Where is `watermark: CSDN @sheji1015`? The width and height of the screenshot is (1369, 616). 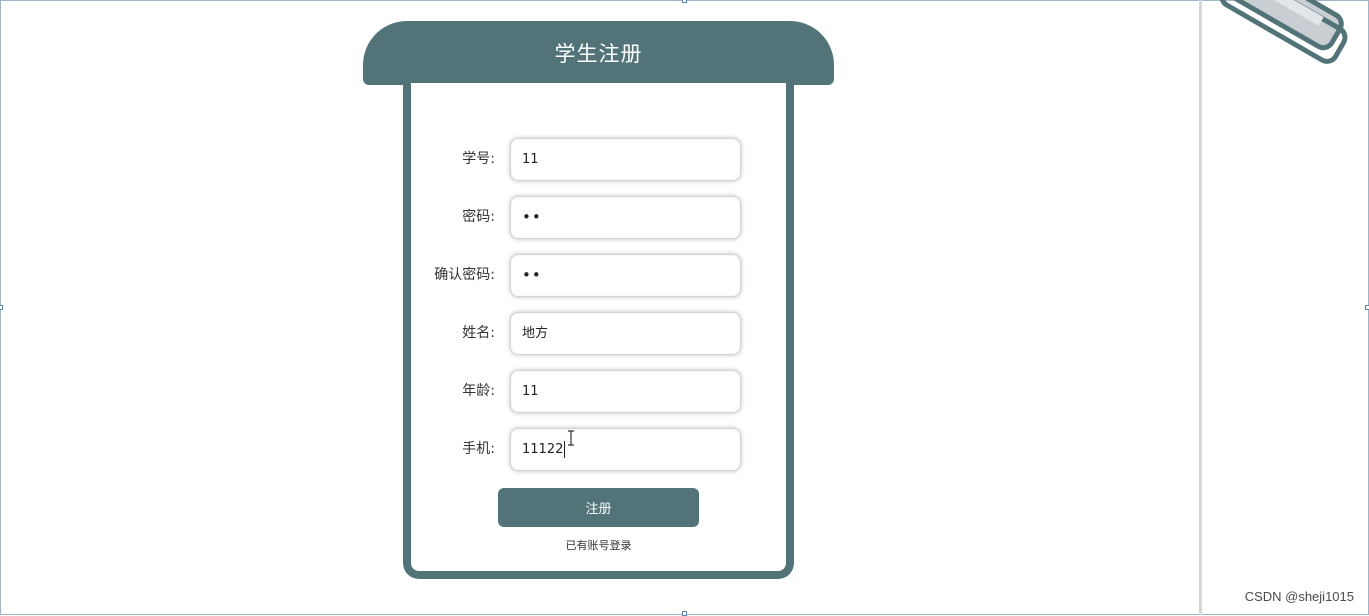
watermark: CSDN @sheji1015 is located at coordinates (1299, 596).